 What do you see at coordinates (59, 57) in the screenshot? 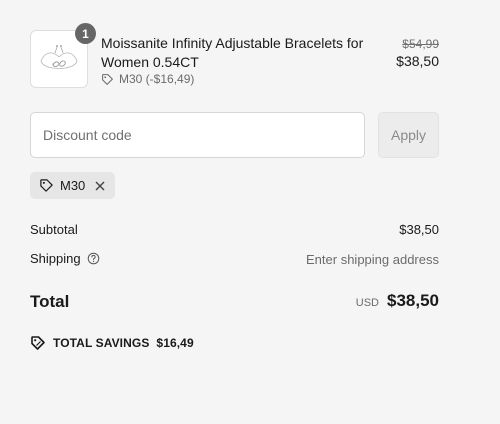
I see `bracelet-image-icon` at bounding box center [59, 57].